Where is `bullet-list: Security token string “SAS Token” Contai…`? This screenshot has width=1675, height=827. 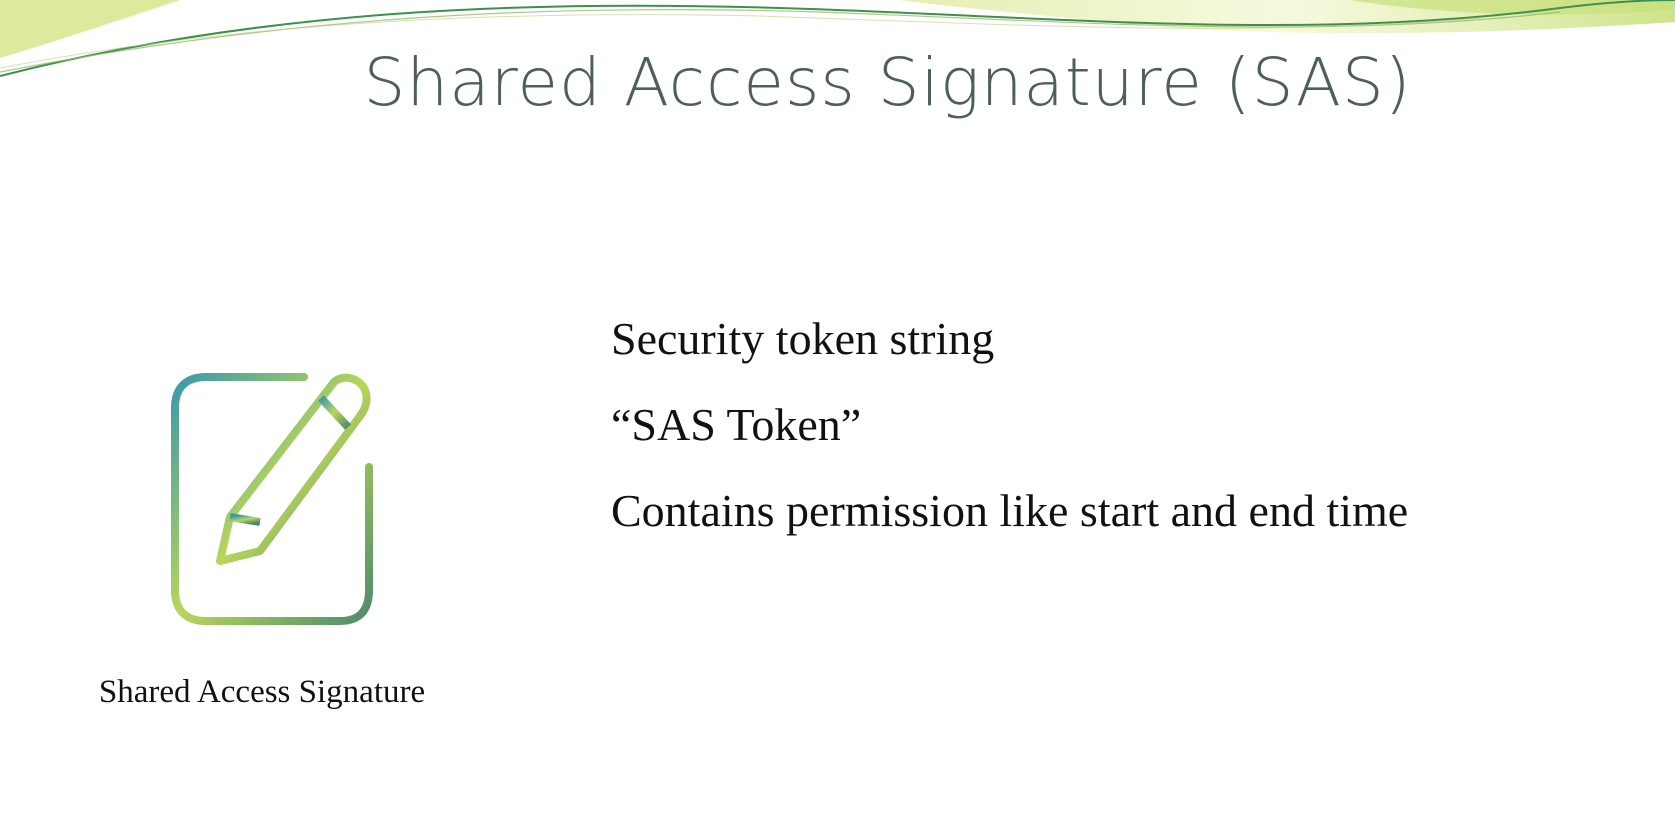 bullet-list: Security token string “SAS Token” Contai… is located at coordinates (1009, 425).